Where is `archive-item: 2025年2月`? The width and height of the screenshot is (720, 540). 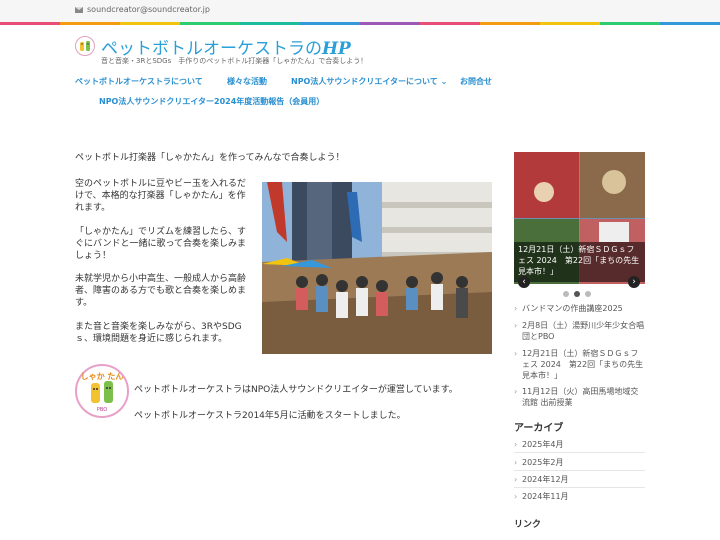
archive-item: 2025年2月 is located at coordinates (580, 462).